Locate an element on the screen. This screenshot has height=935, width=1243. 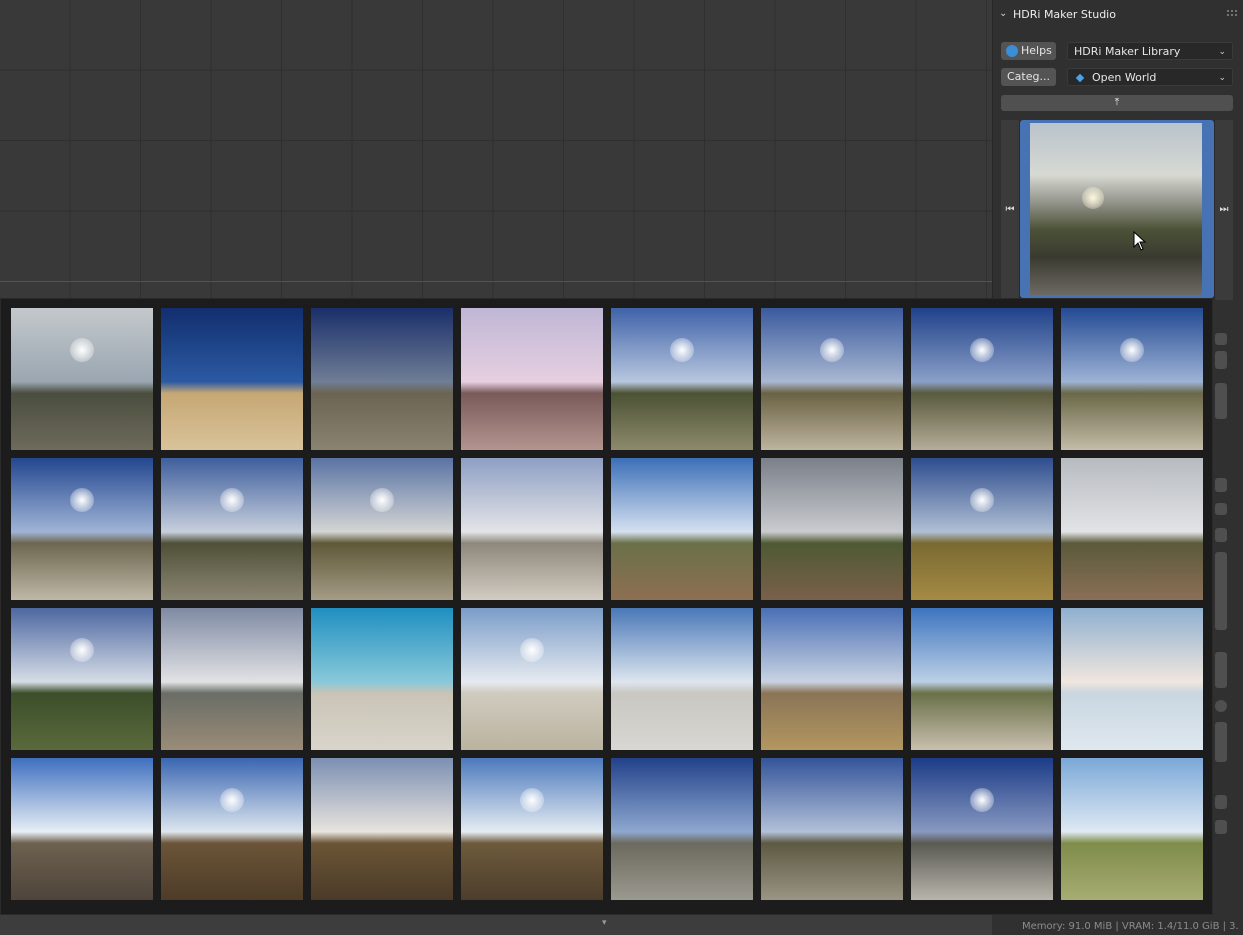
next-hdri-button: ⏭ is located at coordinates (1224, 210).